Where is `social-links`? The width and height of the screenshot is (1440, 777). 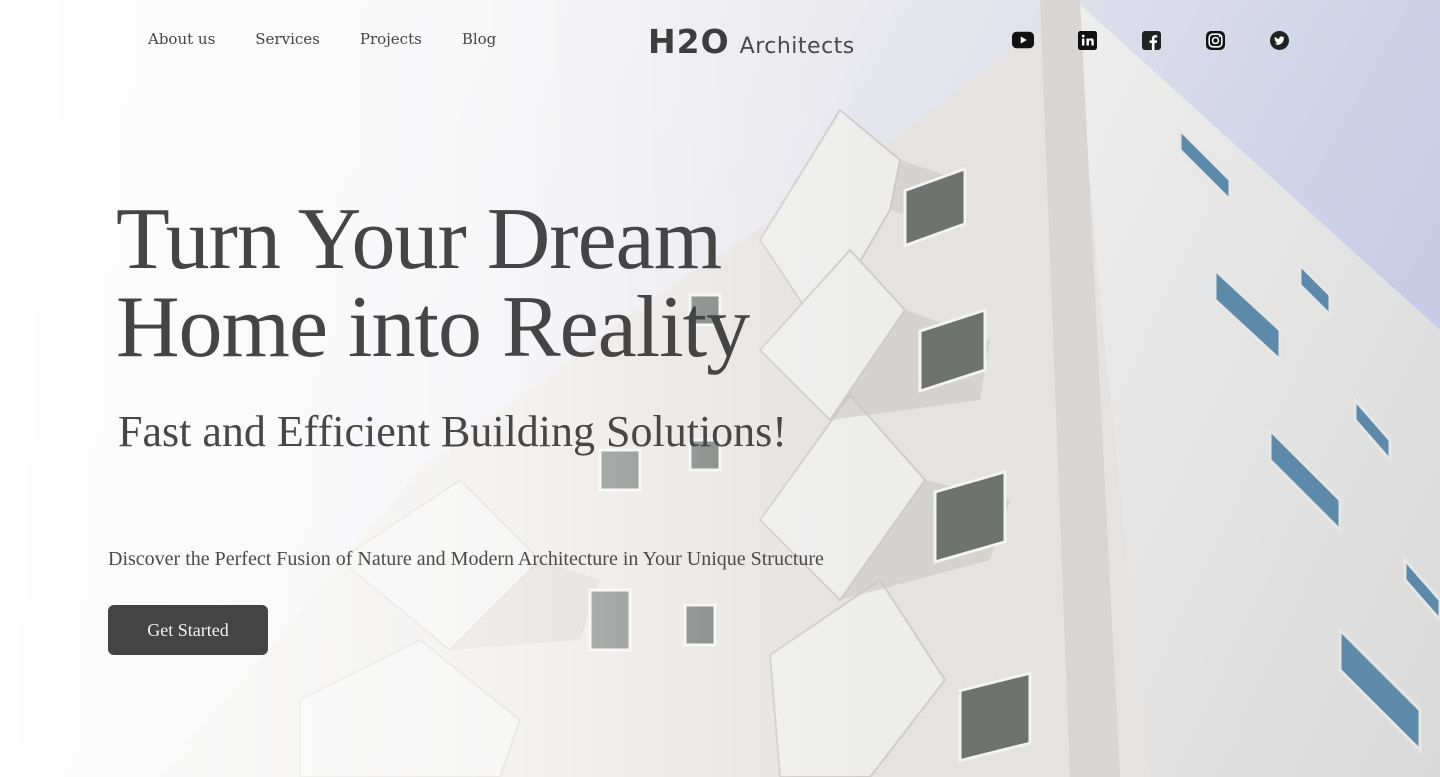 social-links is located at coordinates (1151, 40).